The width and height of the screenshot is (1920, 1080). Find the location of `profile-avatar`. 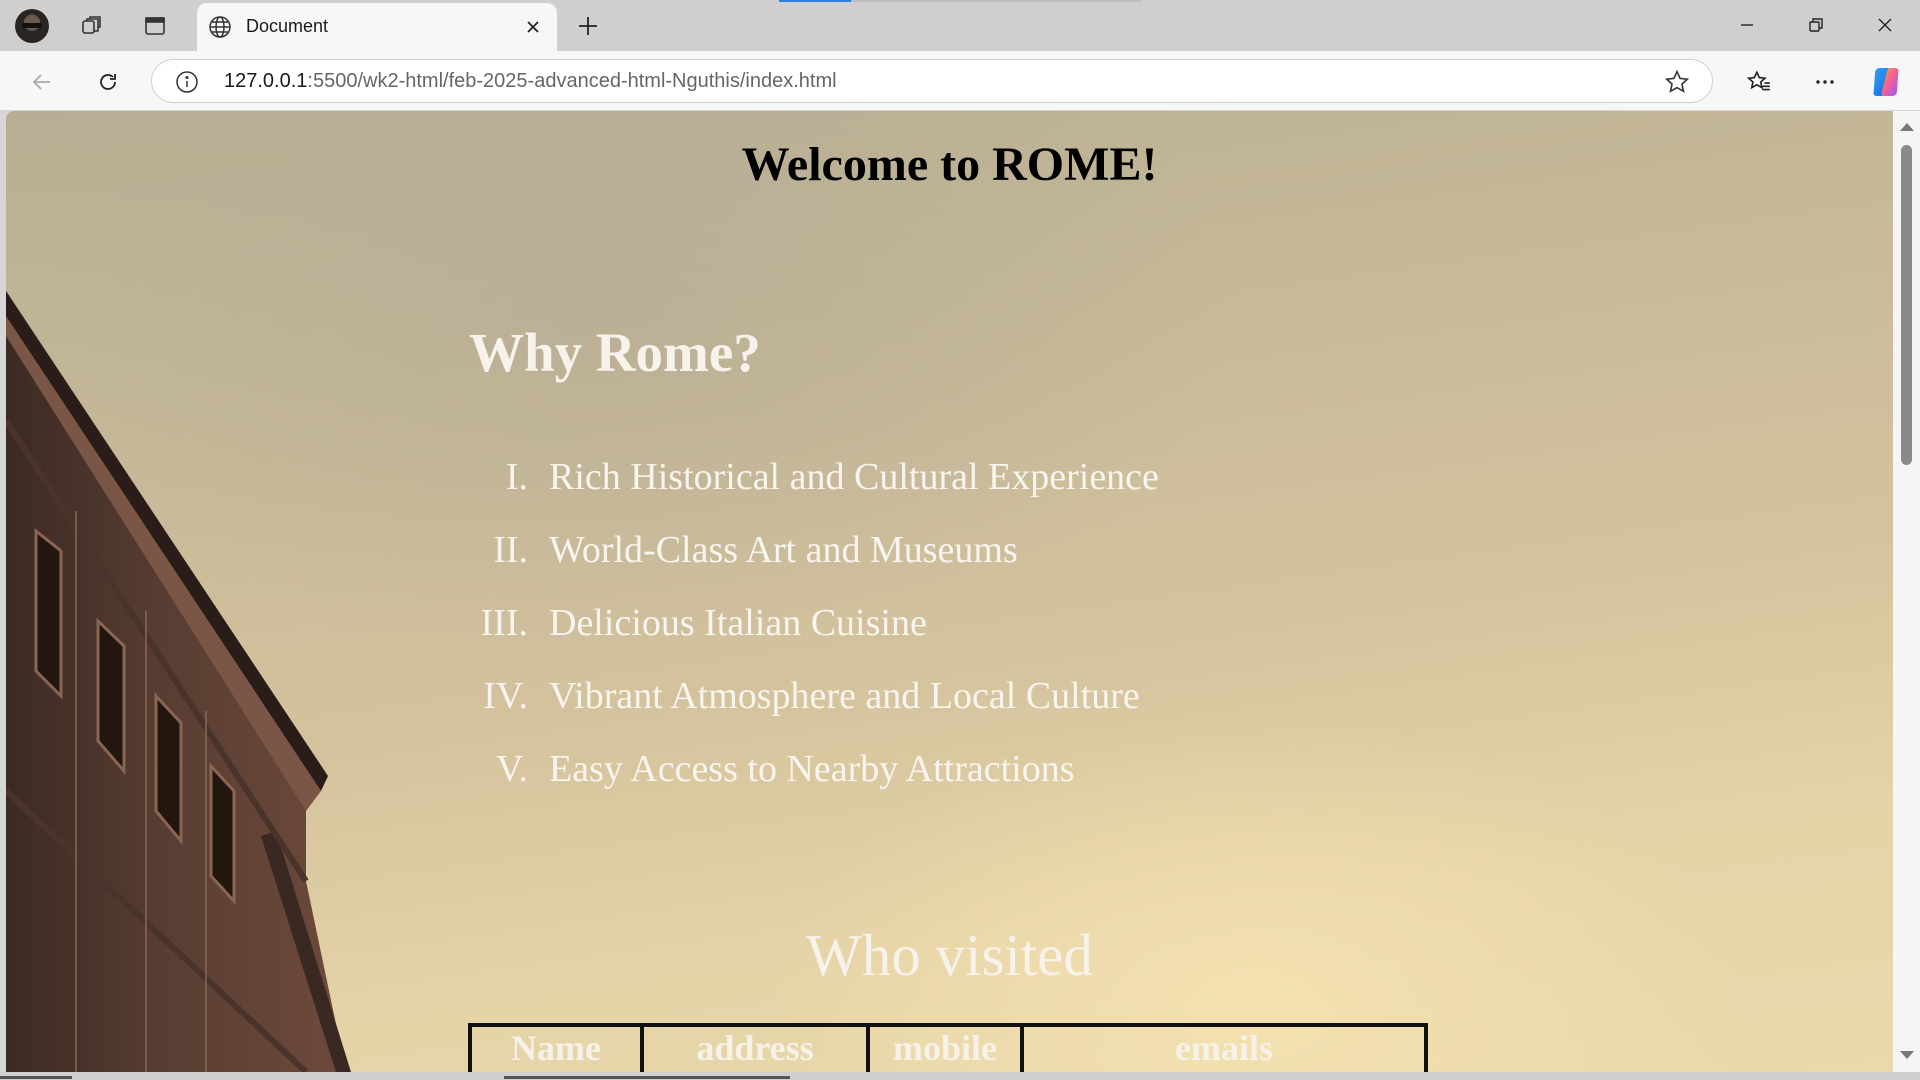

profile-avatar is located at coordinates (32, 26).